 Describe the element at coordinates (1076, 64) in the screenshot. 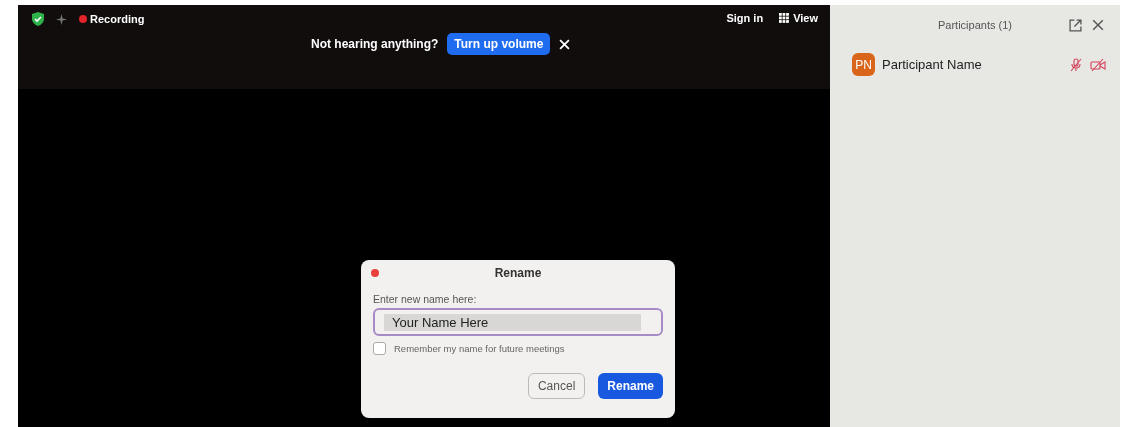

I see `muted-mic-icon` at that location.